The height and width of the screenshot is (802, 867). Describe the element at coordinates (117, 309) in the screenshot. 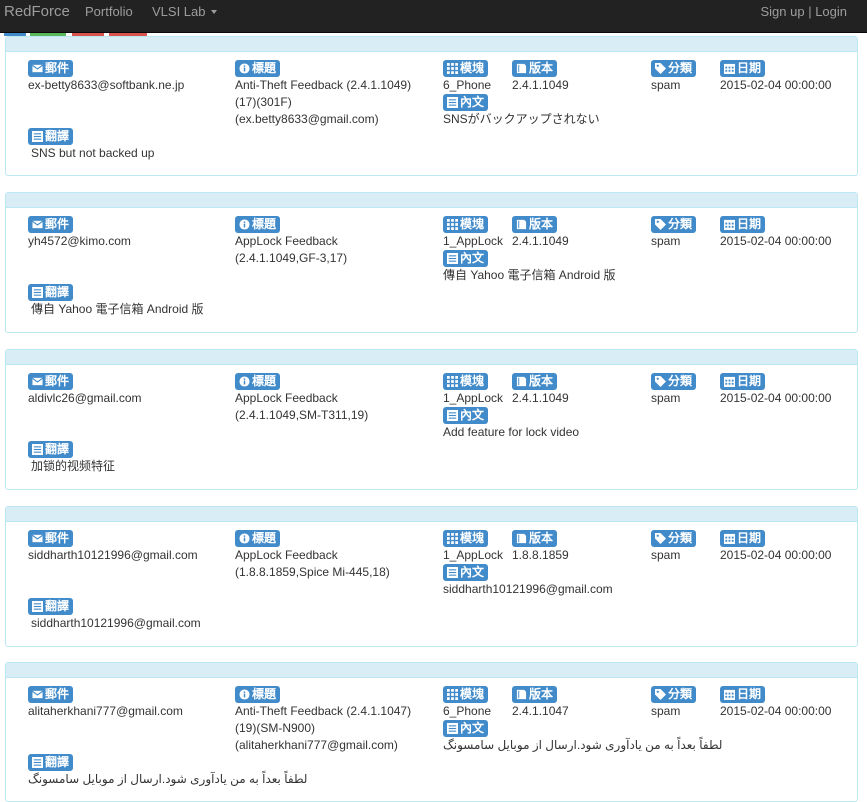

I see `translation-value: 傳自 Yahoo 電子信箱 Android 版` at that location.